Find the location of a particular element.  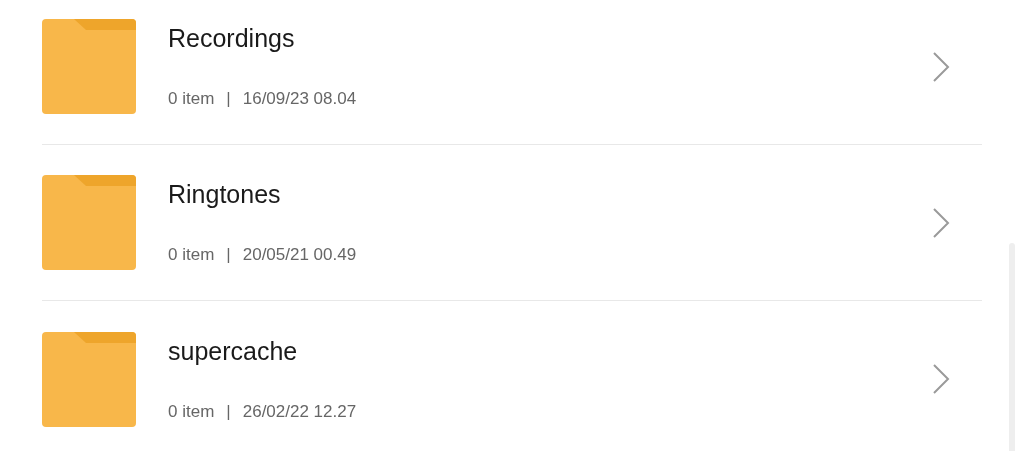

modified-date: 16/09/23 08.04 is located at coordinates (299, 99).